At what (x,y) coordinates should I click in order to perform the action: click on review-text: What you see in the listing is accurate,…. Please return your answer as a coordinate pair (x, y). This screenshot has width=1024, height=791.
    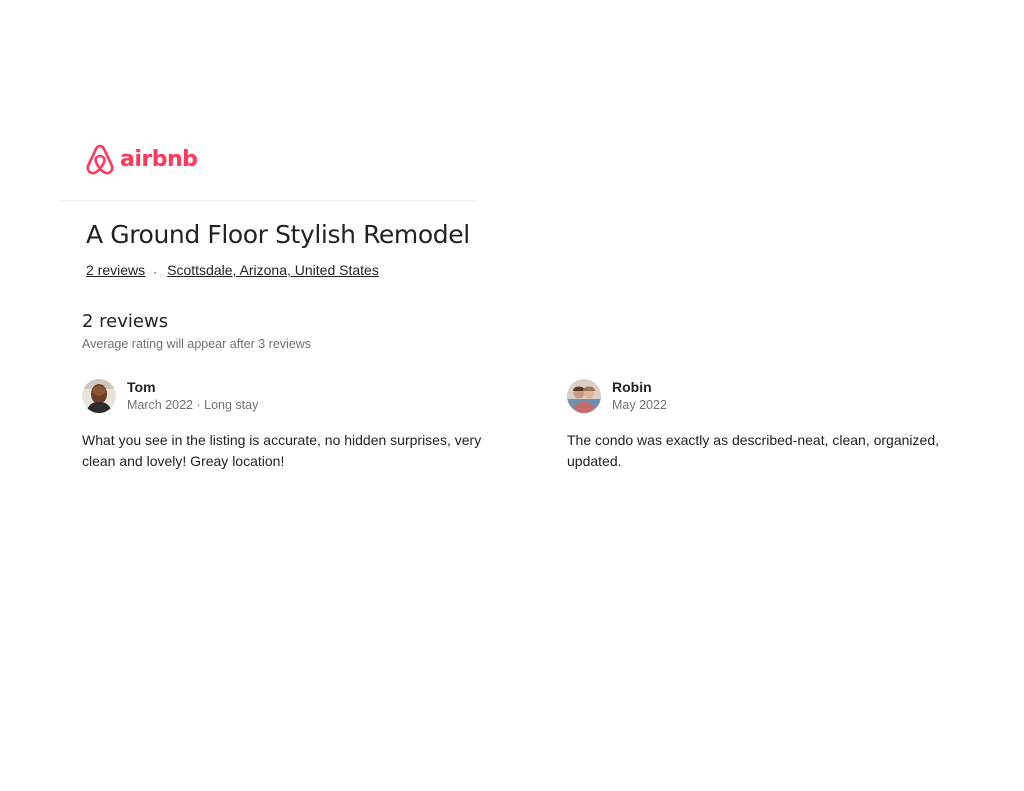
    Looking at the image, I should click on (282, 450).